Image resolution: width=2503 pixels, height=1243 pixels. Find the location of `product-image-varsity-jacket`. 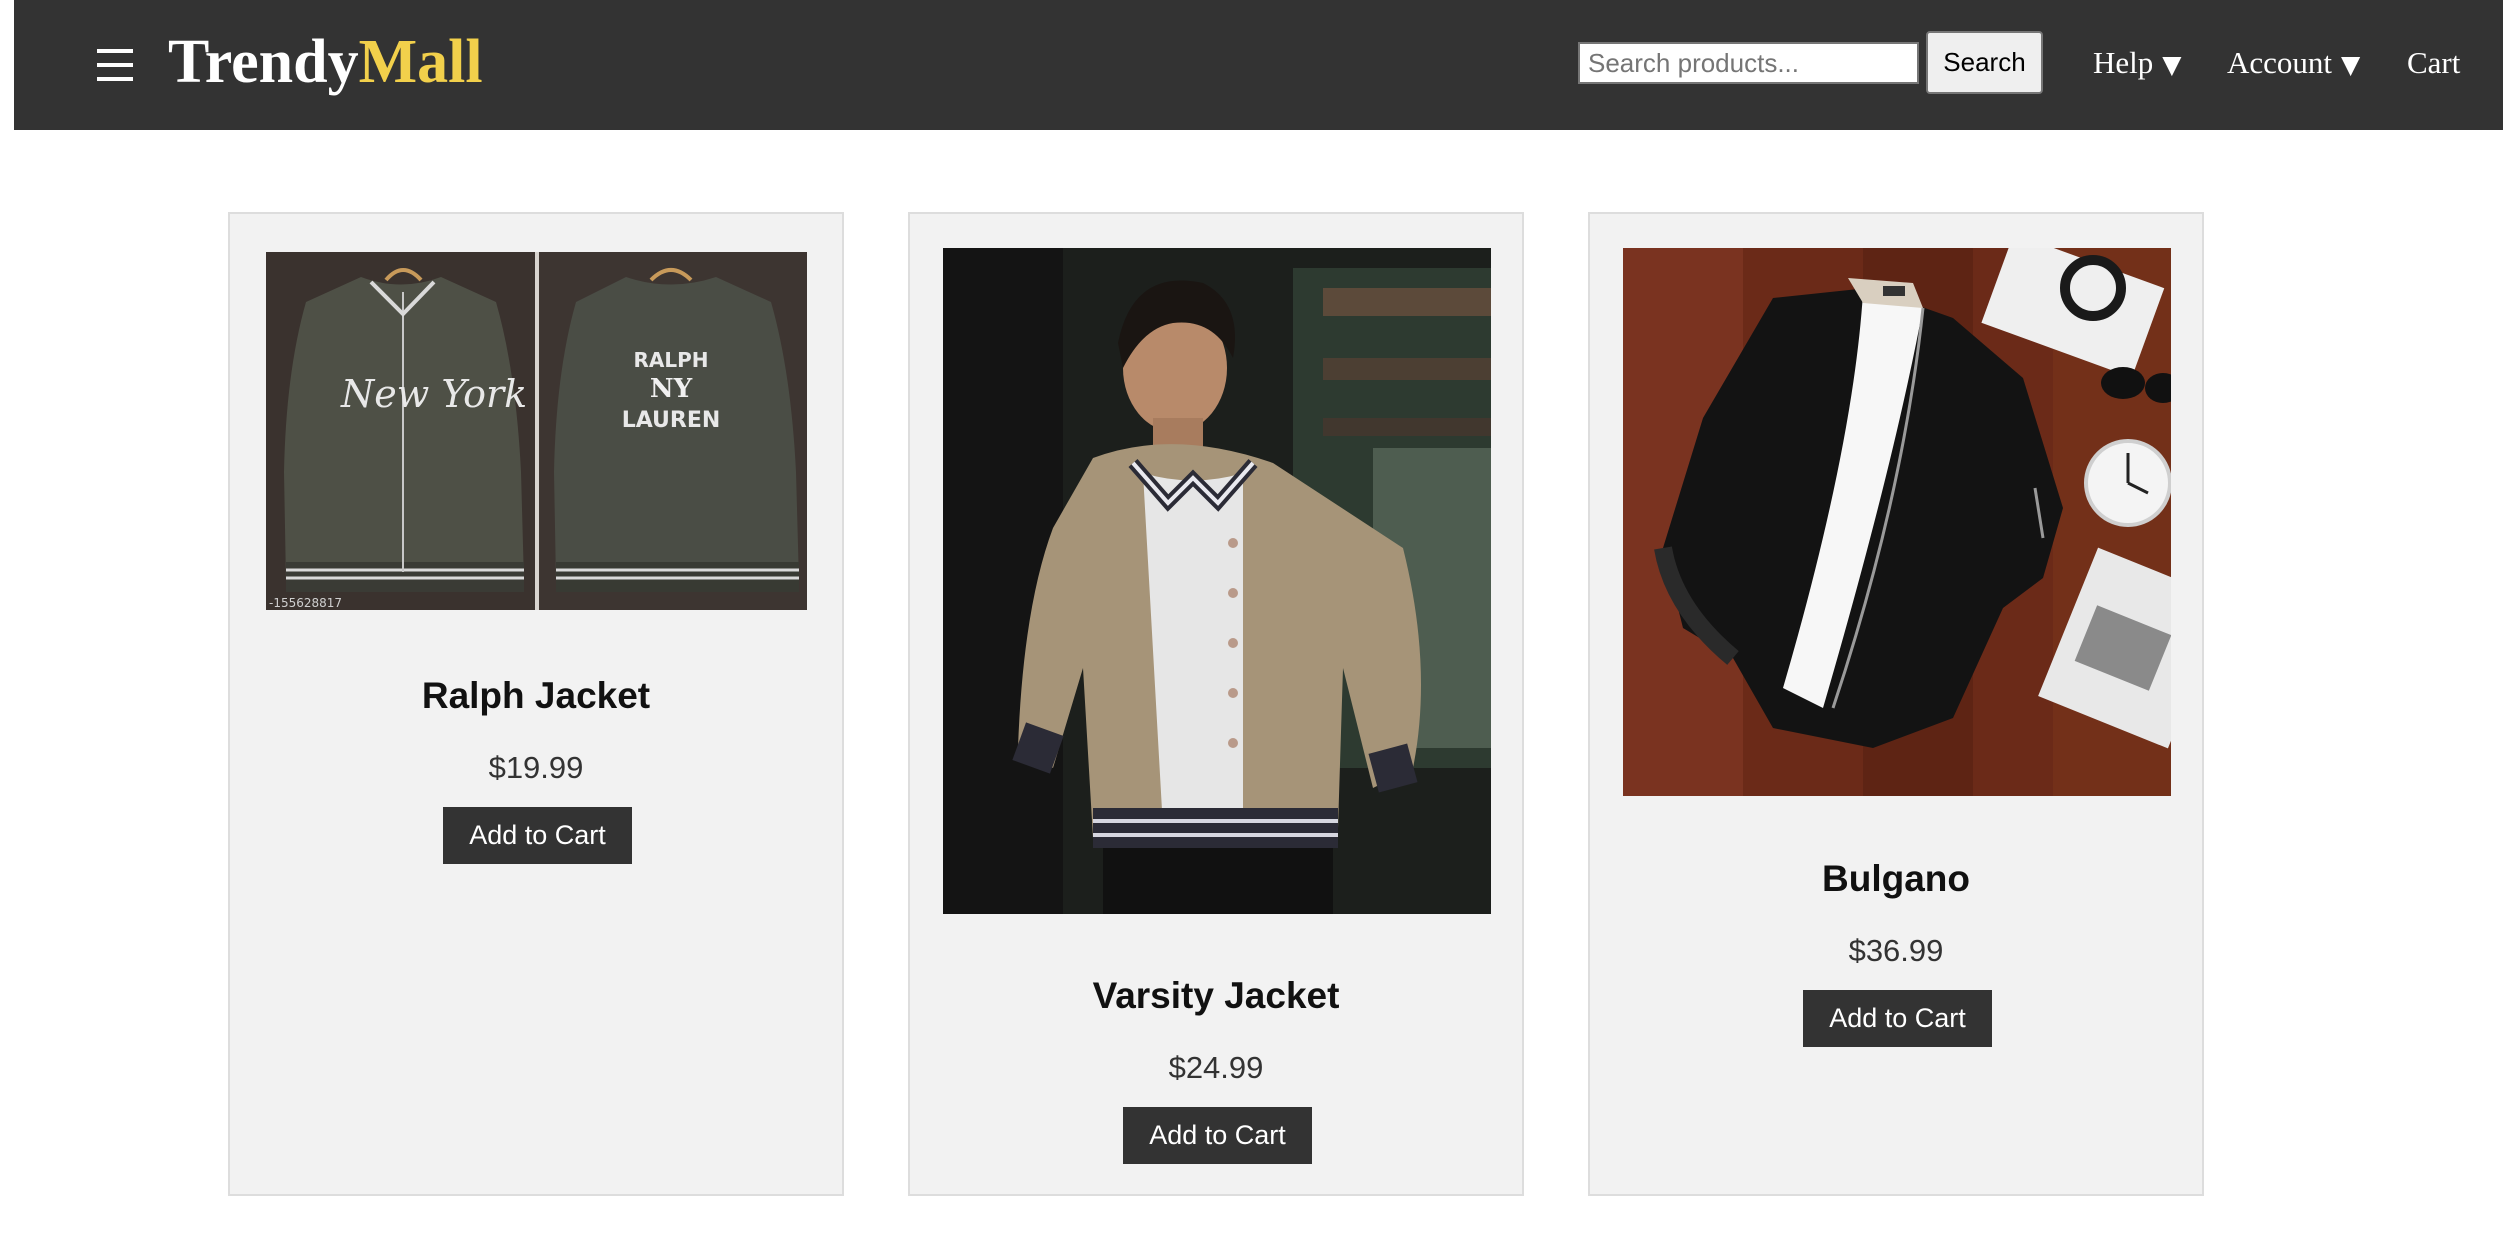

product-image-varsity-jacket is located at coordinates (1217, 581).